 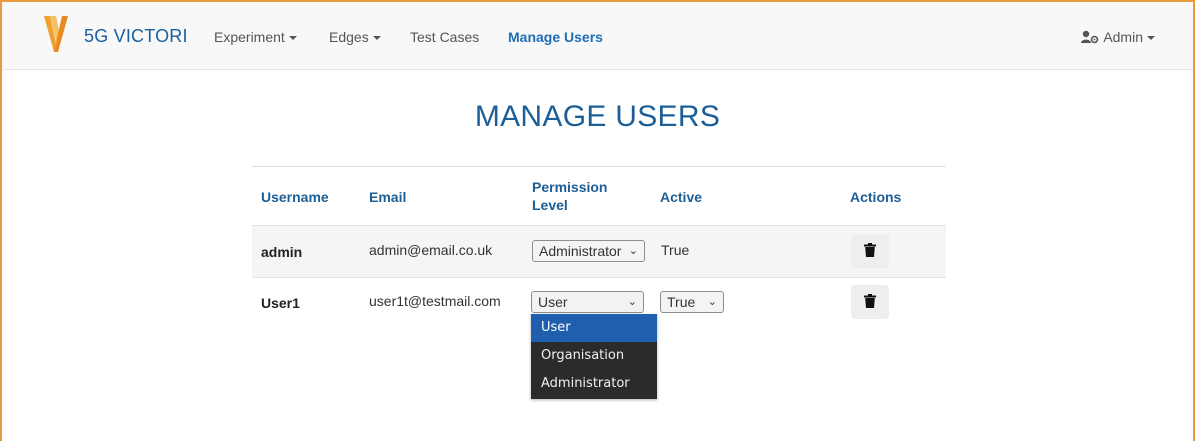 What do you see at coordinates (569, 196) in the screenshot?
I see `header-permission-level: Permission Level` at bounding box center [569, 196].